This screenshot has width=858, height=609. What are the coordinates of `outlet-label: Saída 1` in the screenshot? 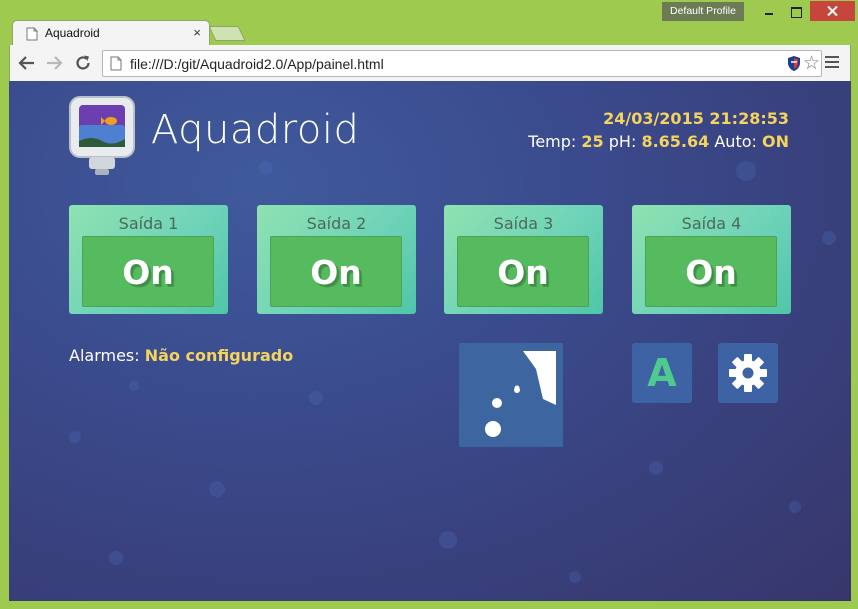 It's located at (148, 223).